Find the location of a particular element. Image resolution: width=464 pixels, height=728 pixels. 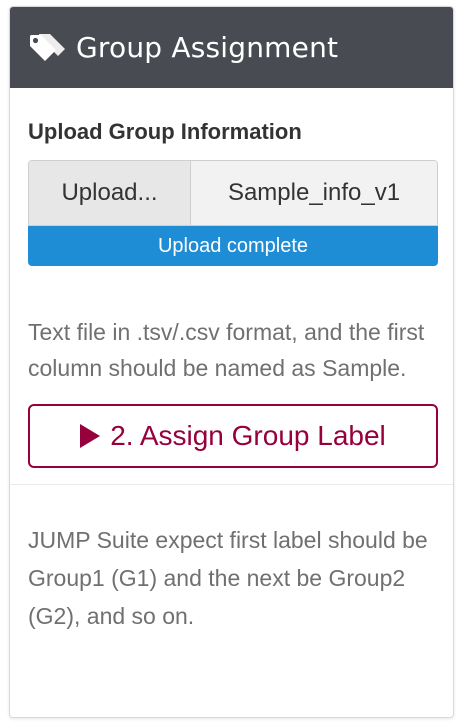

tags-icon is located at coordinates (48, 48).